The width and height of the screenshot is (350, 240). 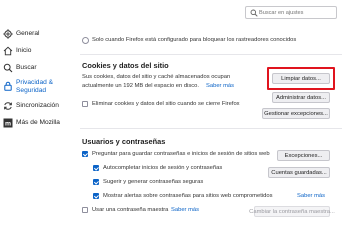 I want to click on sidebar-item-privacy: Privacidad & Seguridad, so click(x=36, y=89).